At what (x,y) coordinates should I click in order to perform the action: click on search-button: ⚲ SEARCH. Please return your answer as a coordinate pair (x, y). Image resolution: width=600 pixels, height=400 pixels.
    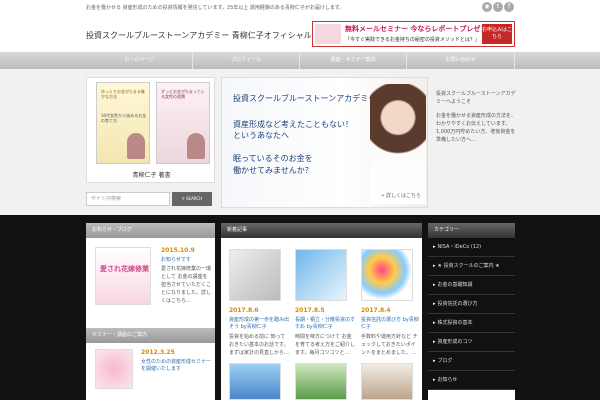
    Looking at the image, I should click on (192, 199).